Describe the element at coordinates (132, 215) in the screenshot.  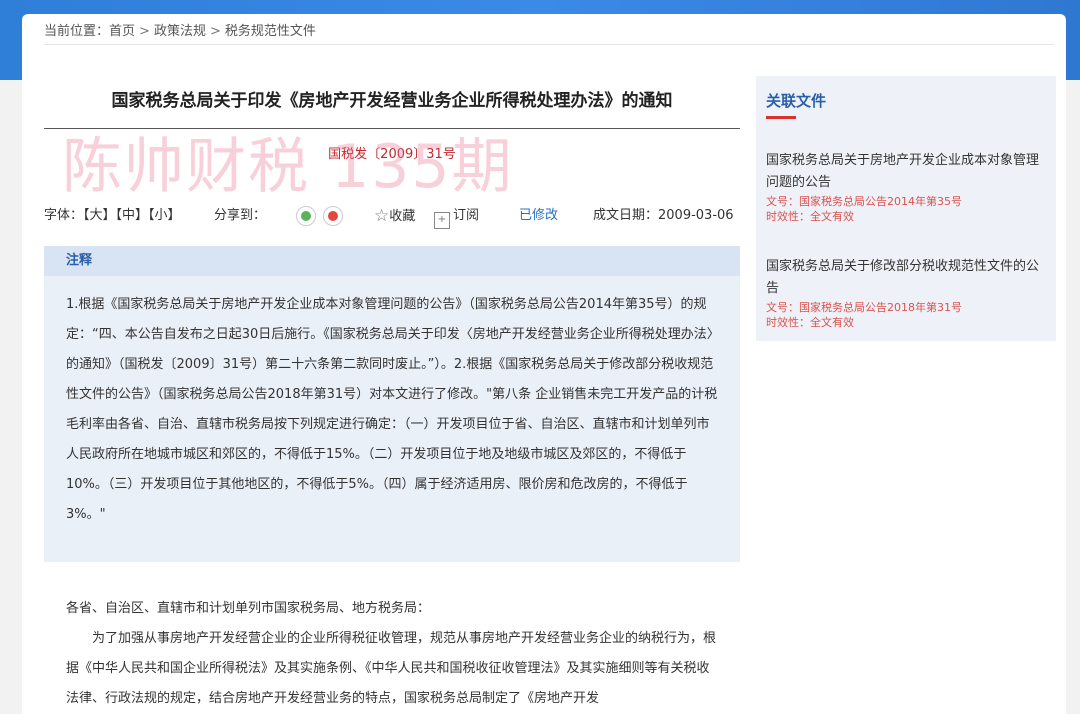
I see `font-medium-button: 【中】` at that location.